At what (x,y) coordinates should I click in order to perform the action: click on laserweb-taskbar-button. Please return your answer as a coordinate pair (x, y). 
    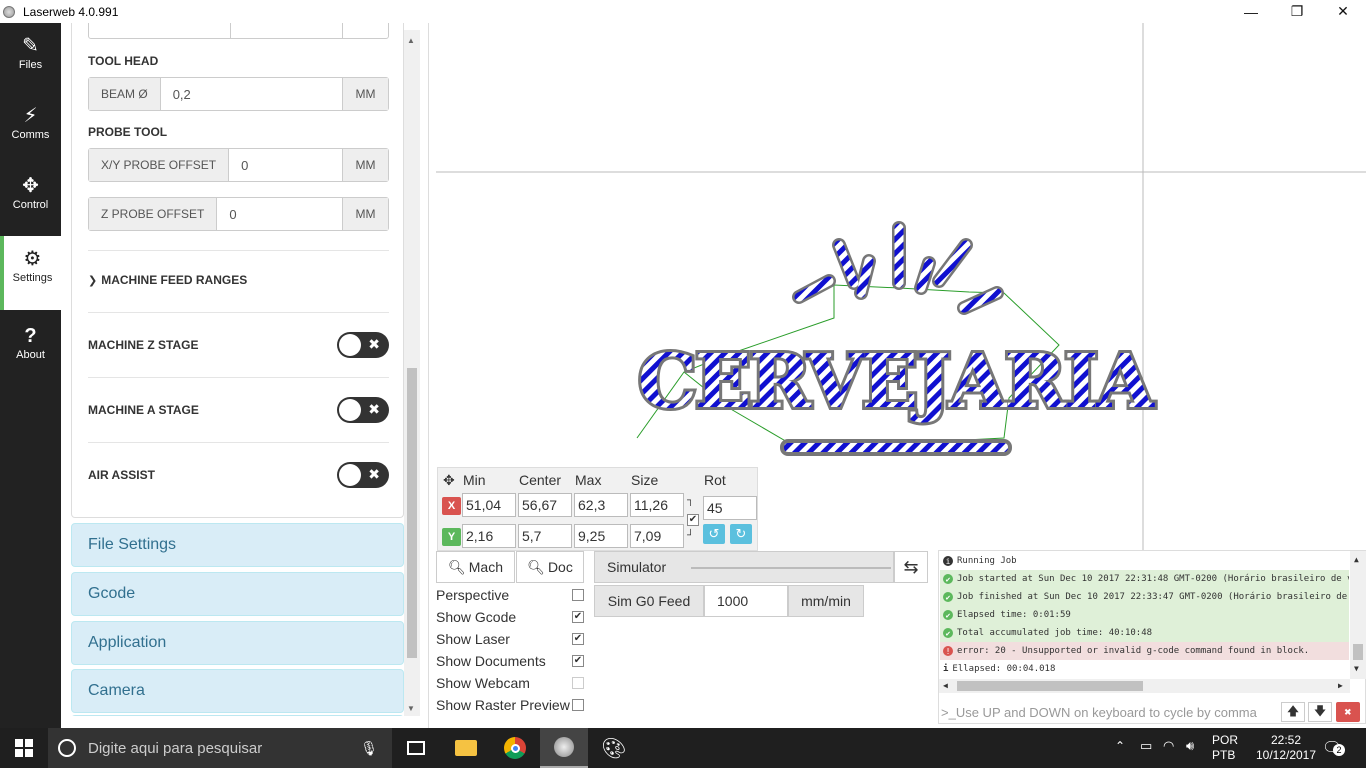
    Looking at the image, I should click on (564, 748).